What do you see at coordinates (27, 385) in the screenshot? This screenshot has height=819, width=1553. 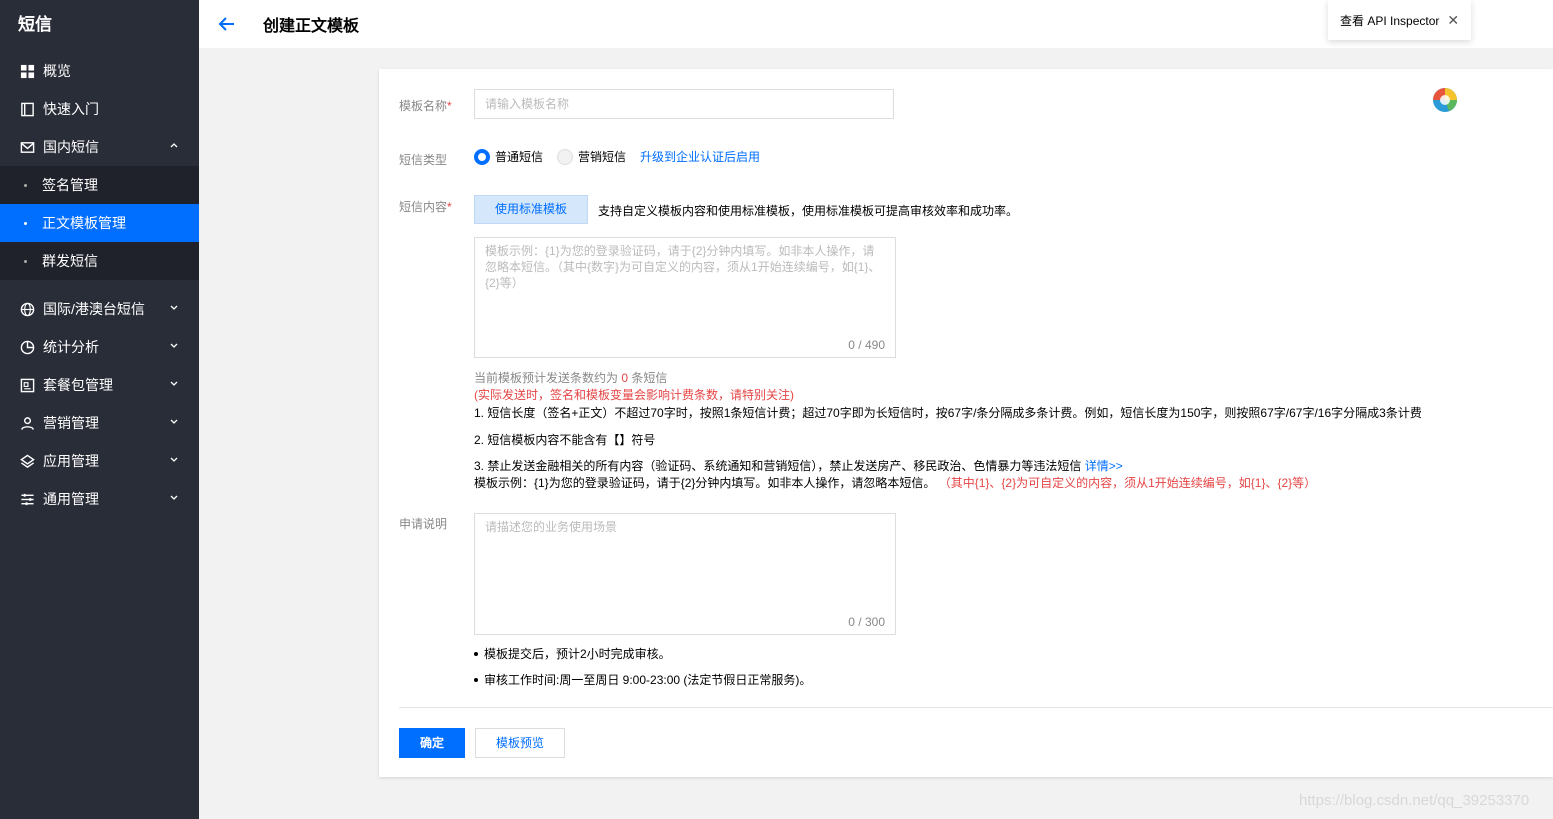 I see `package-icon` at bounding box center [27, 385].